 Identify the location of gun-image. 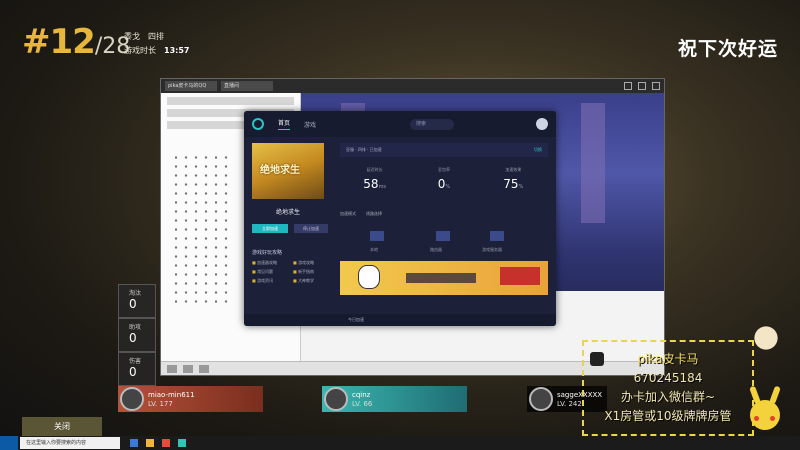
(441, 278).